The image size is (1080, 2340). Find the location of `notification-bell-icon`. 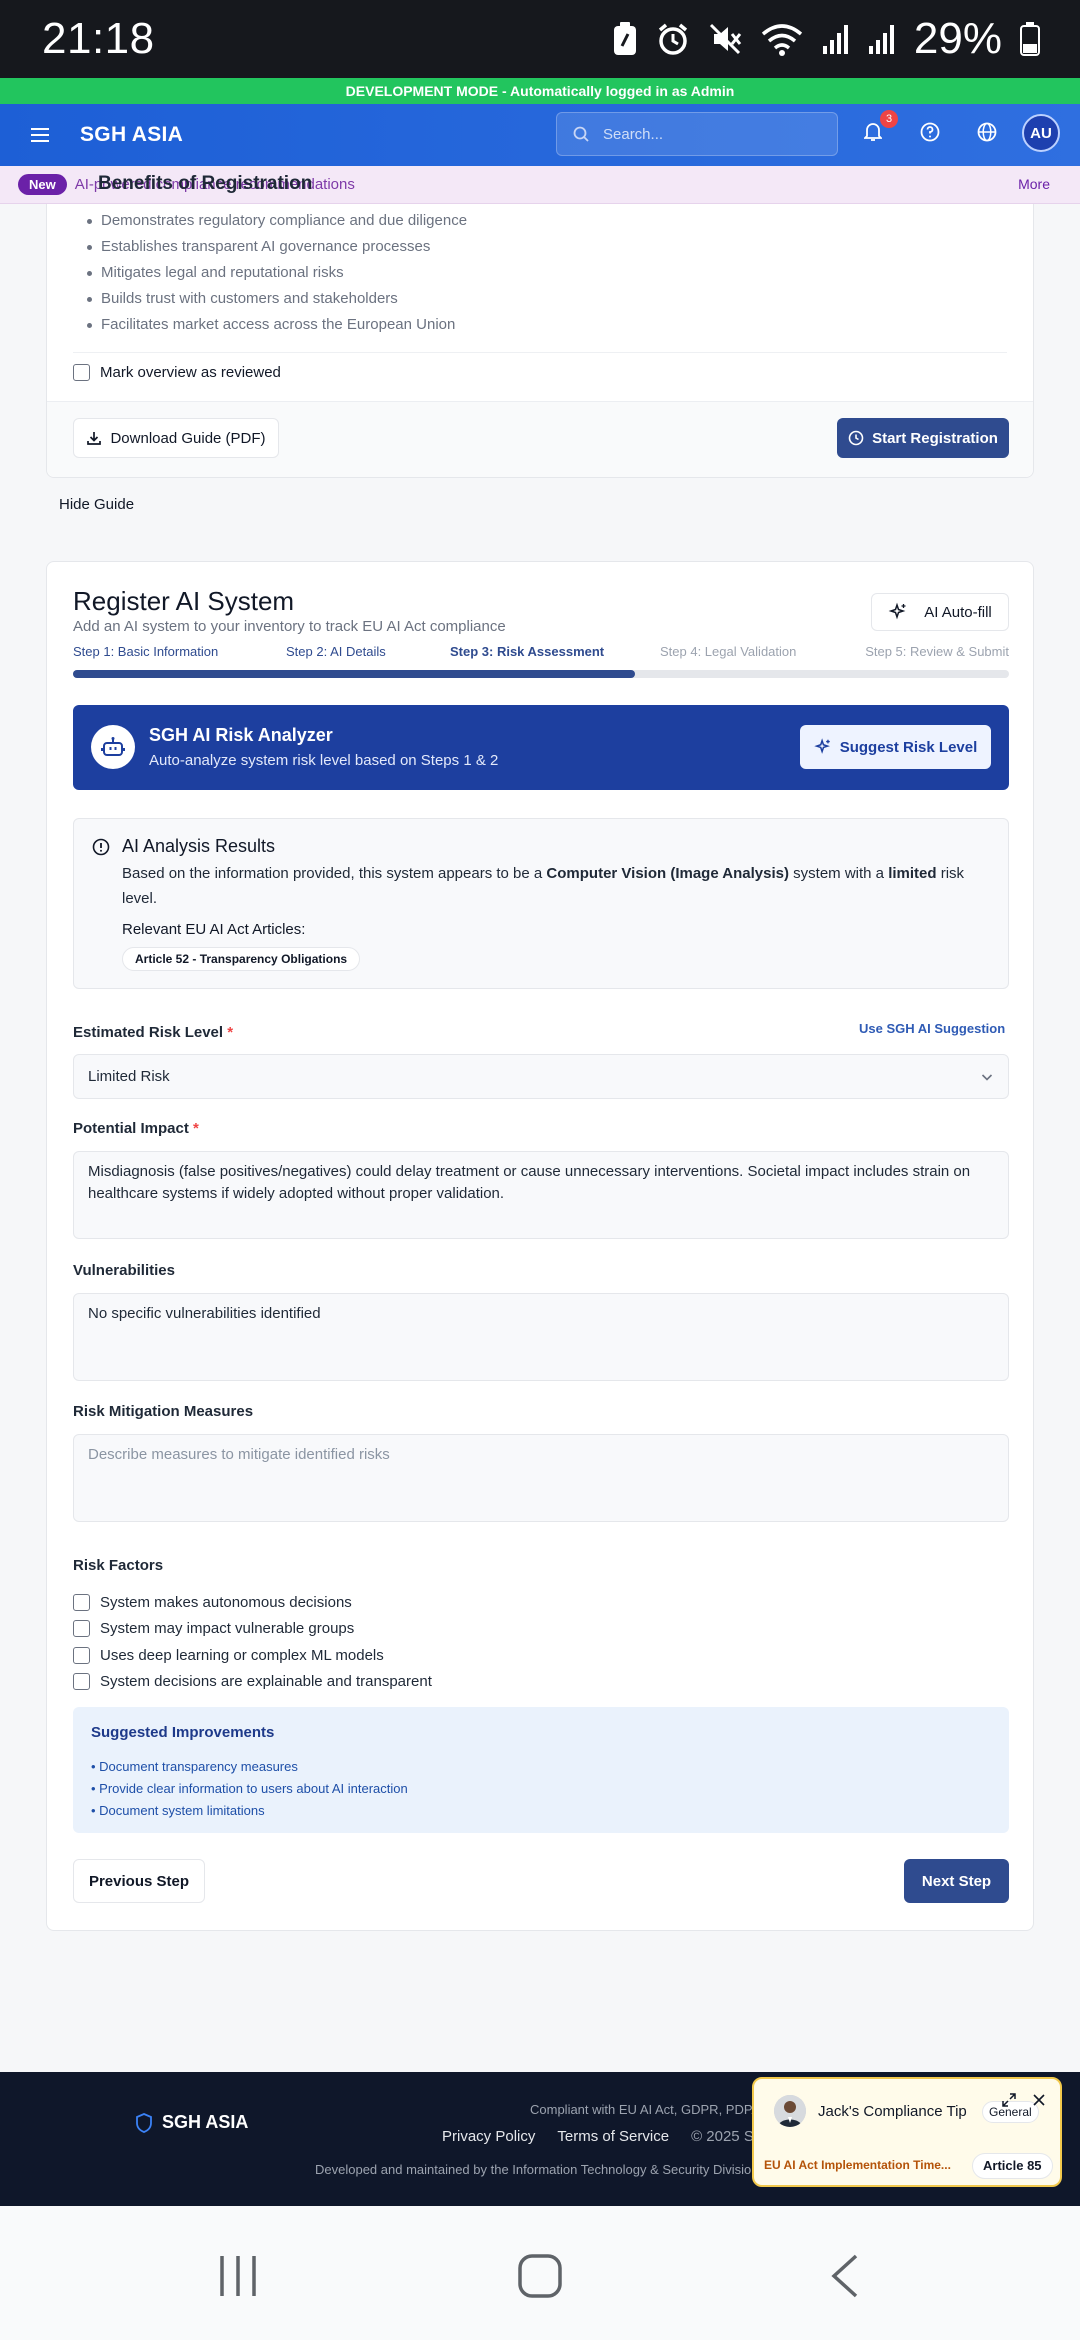

notification-bell-icon is located at coordinates (873, 132).